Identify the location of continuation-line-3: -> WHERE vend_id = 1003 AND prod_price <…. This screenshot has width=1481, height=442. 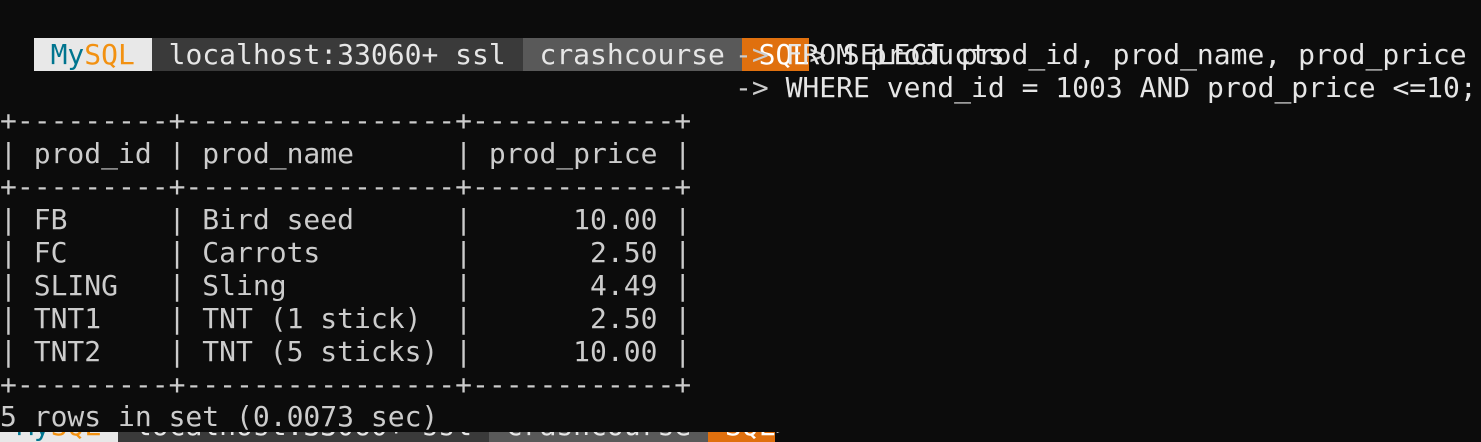
(1106, 87).